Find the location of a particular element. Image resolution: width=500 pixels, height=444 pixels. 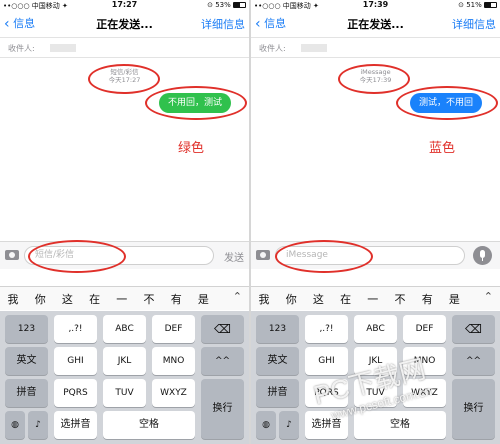

battery-percent: ⊙ 51% is located at coordinates (470, 5).